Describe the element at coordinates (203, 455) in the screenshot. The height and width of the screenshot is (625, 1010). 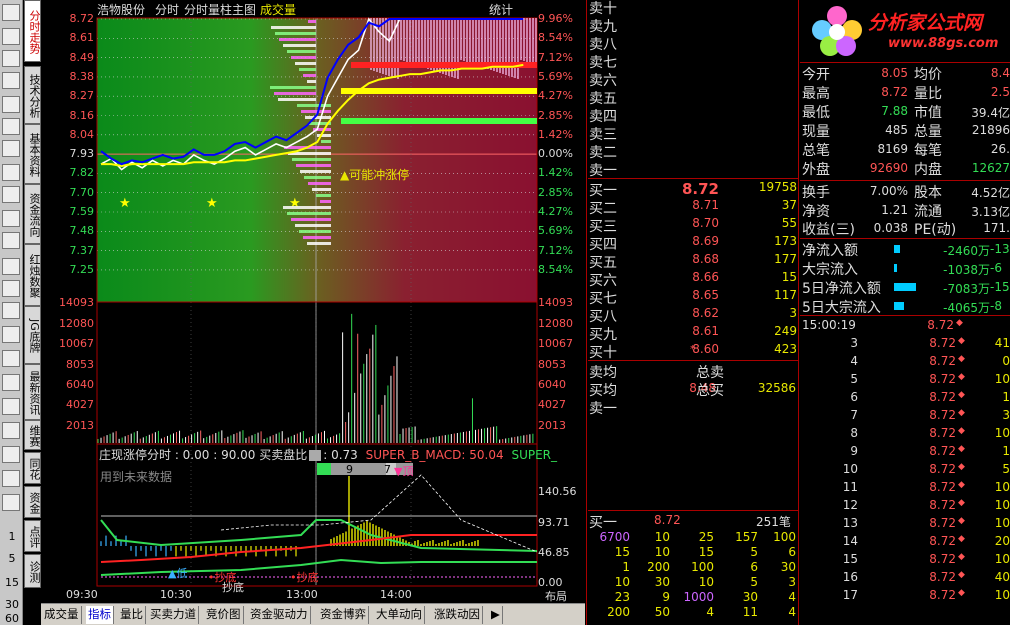
I see `indicator-label: 庄现涨停分时 : 0.00 : 90.00 买卖盘比` at that location.